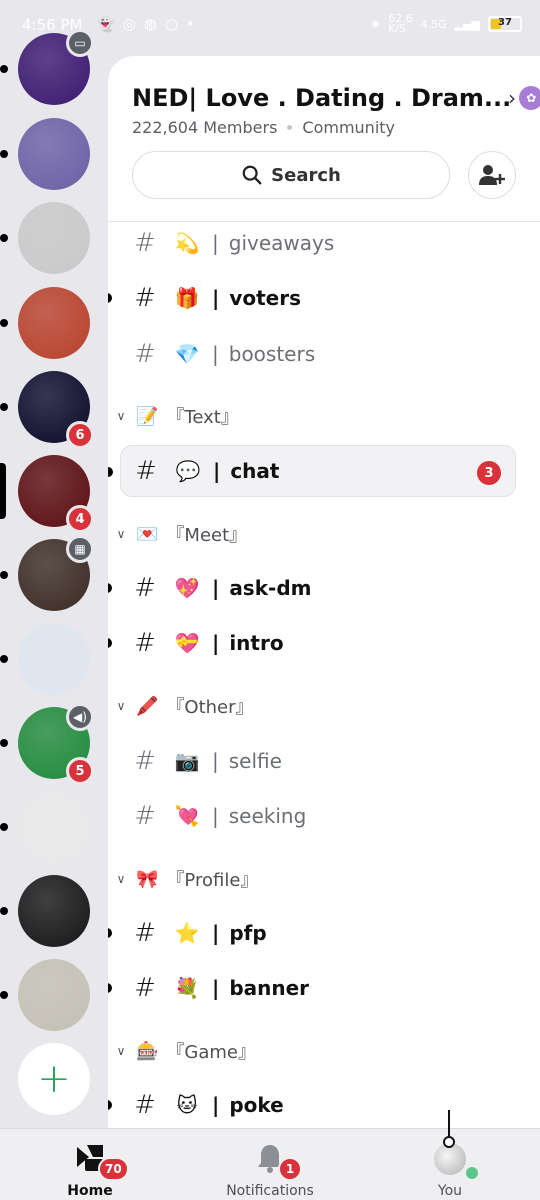  Describe the element at coordinates (433, 24) in the screenshot. I see `network-type: 4.5G` at that location.